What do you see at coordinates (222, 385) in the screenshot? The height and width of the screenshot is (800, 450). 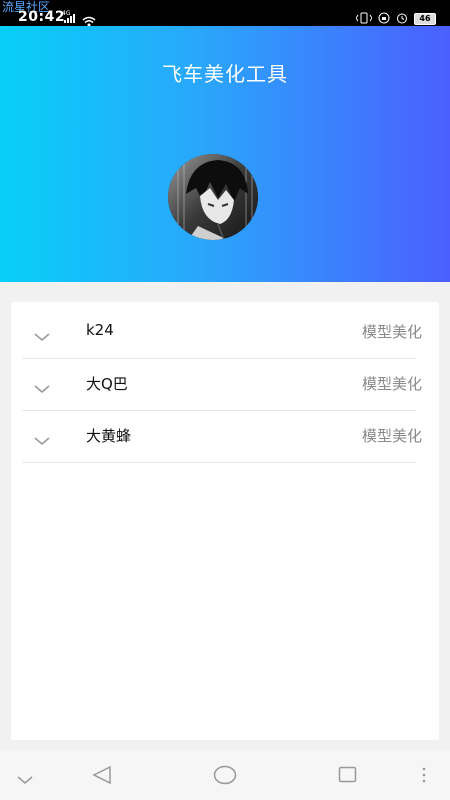 I see `list-item: 大Q巴 模型美化` at bounding box center [222, 385].